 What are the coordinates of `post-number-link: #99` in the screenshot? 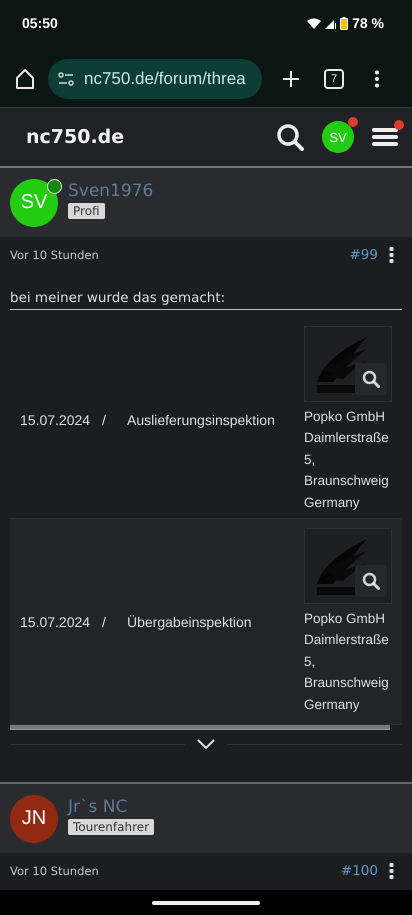 It's located at (364, 254).